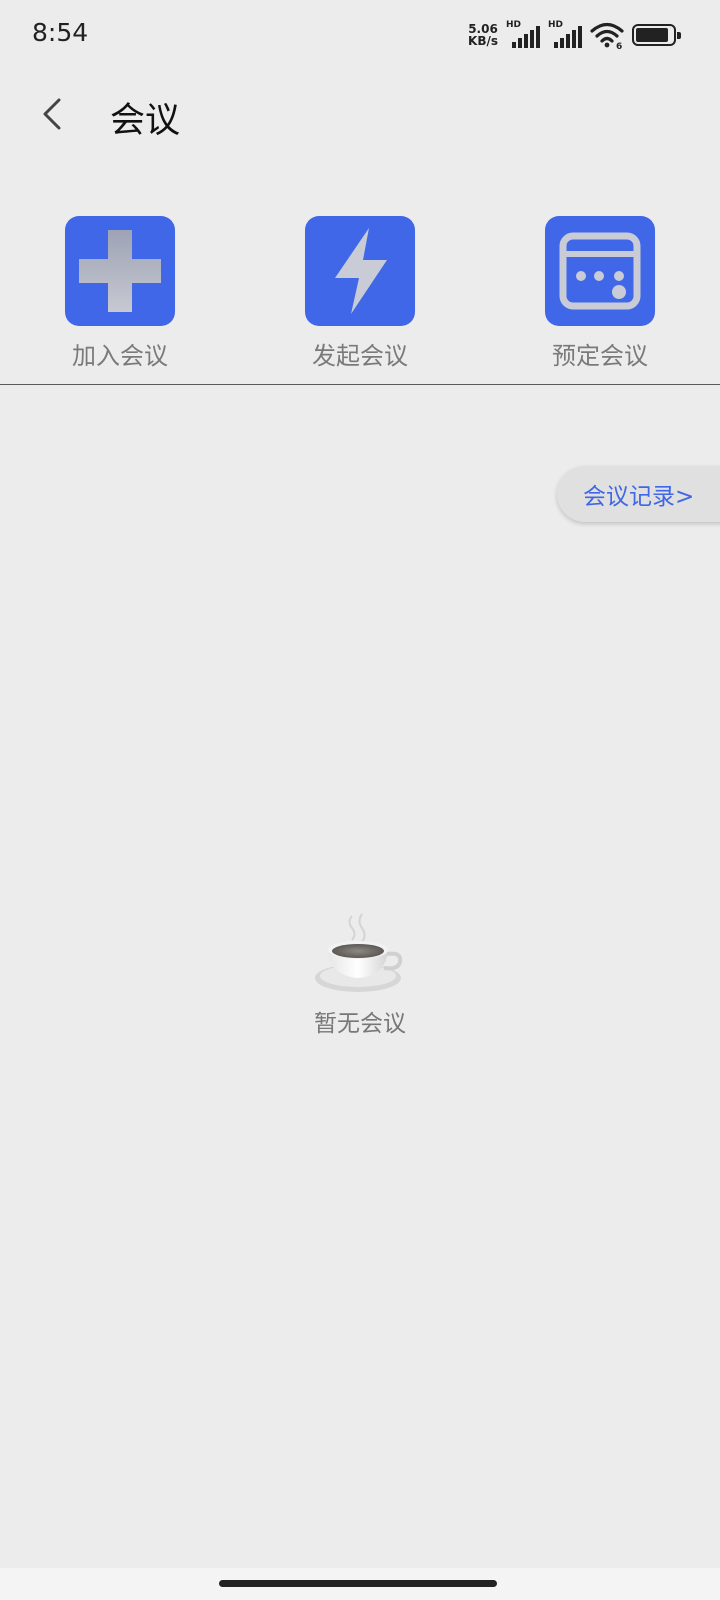  I want to click on calendar-icon, so click(600, 271).